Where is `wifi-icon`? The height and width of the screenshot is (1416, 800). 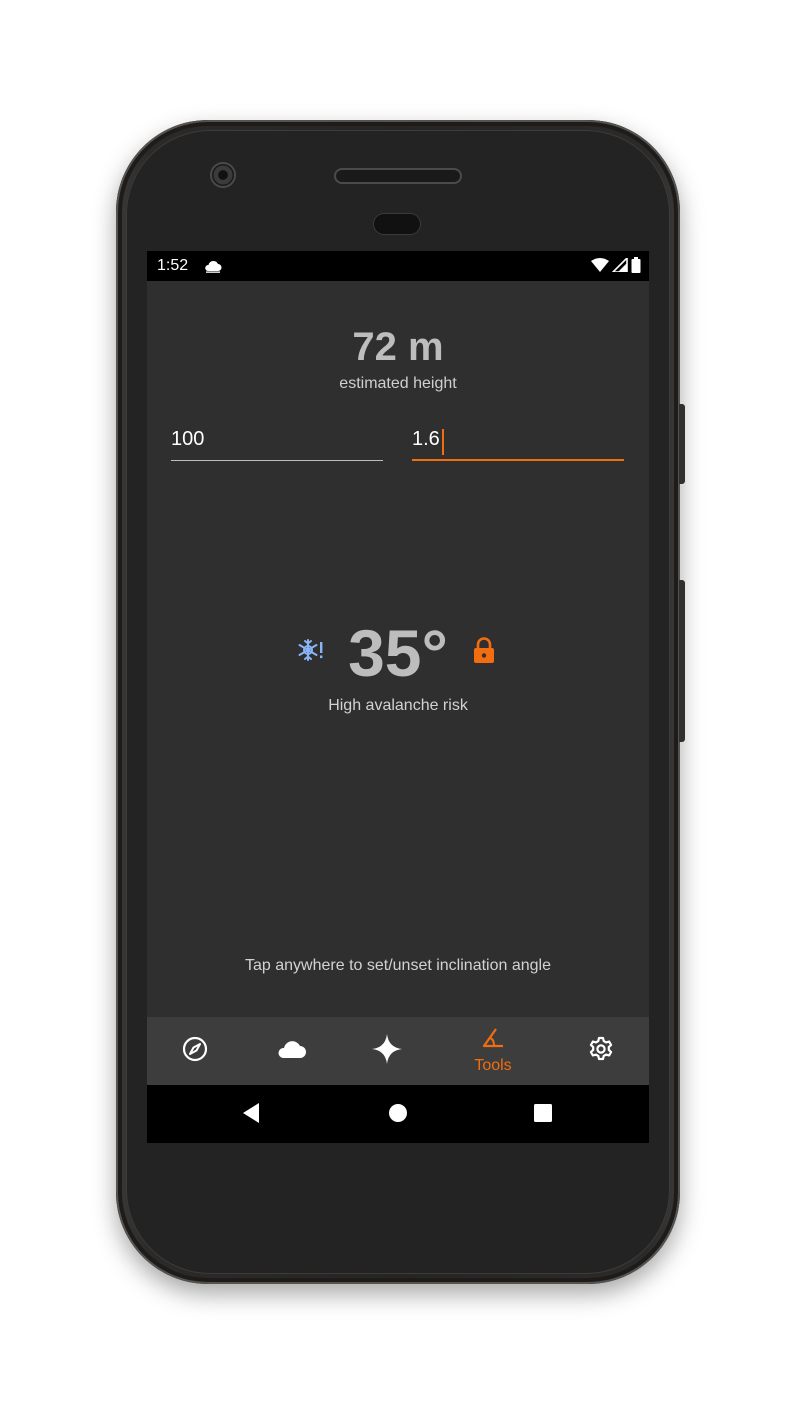
wifi-icon is located at coordinates (600, 267).